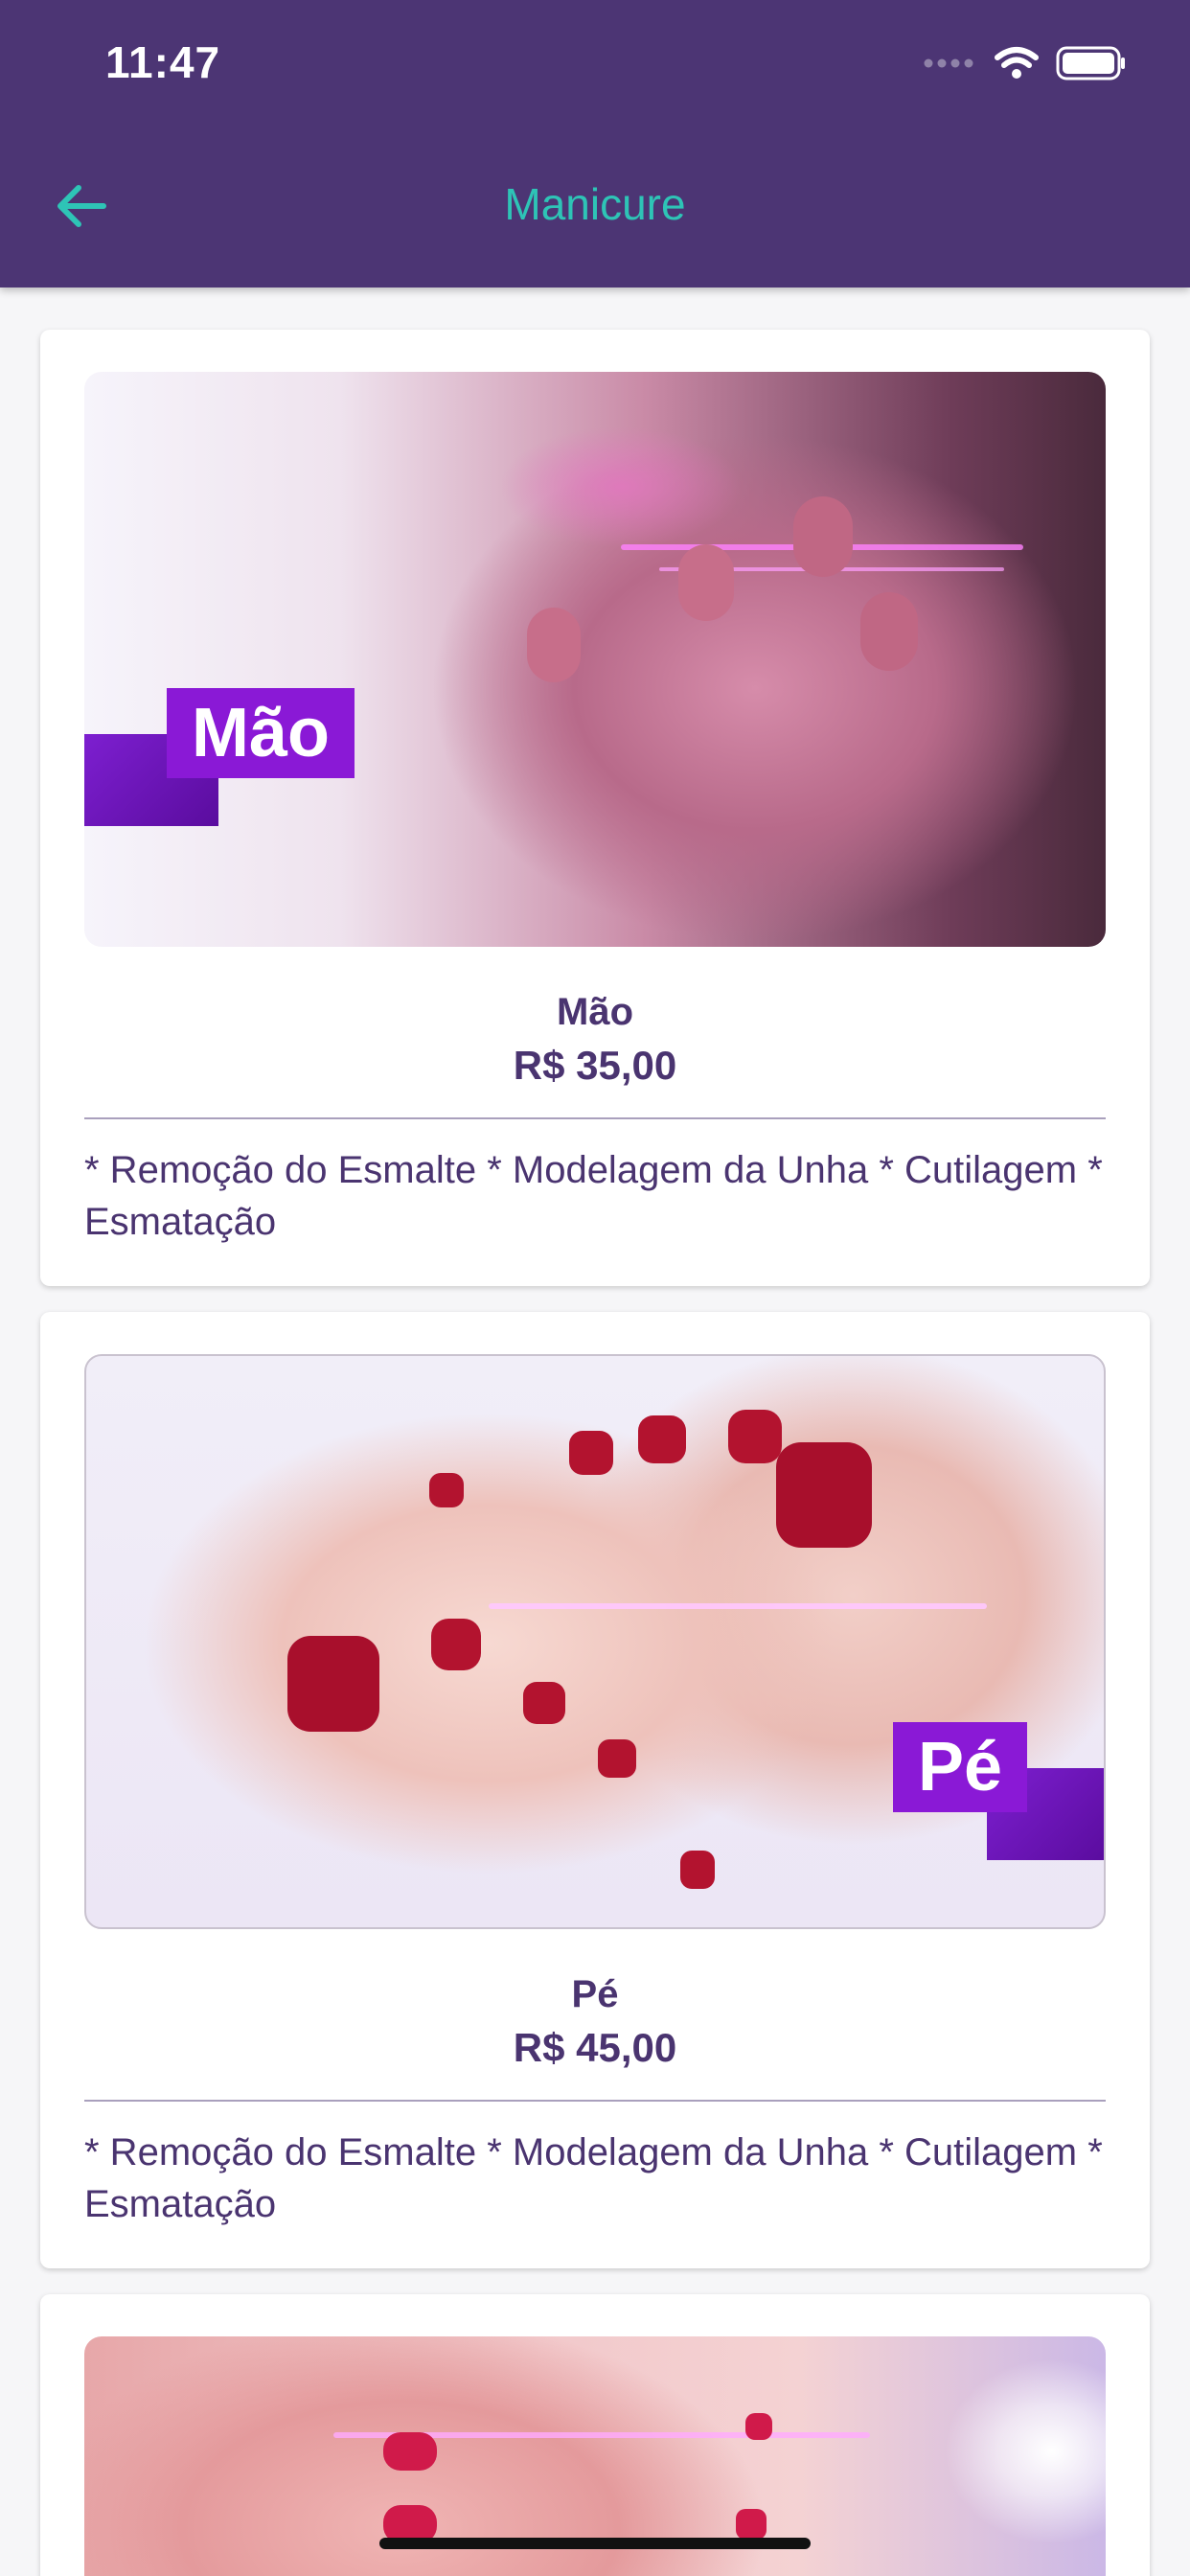 Image resolution: width=1190 pixels, height=2576 pixels. What do you see at coordinates (595, 144) in the screenshot?
I see `app-header: 11:47 Manicure` at bounding box center [595, 144].